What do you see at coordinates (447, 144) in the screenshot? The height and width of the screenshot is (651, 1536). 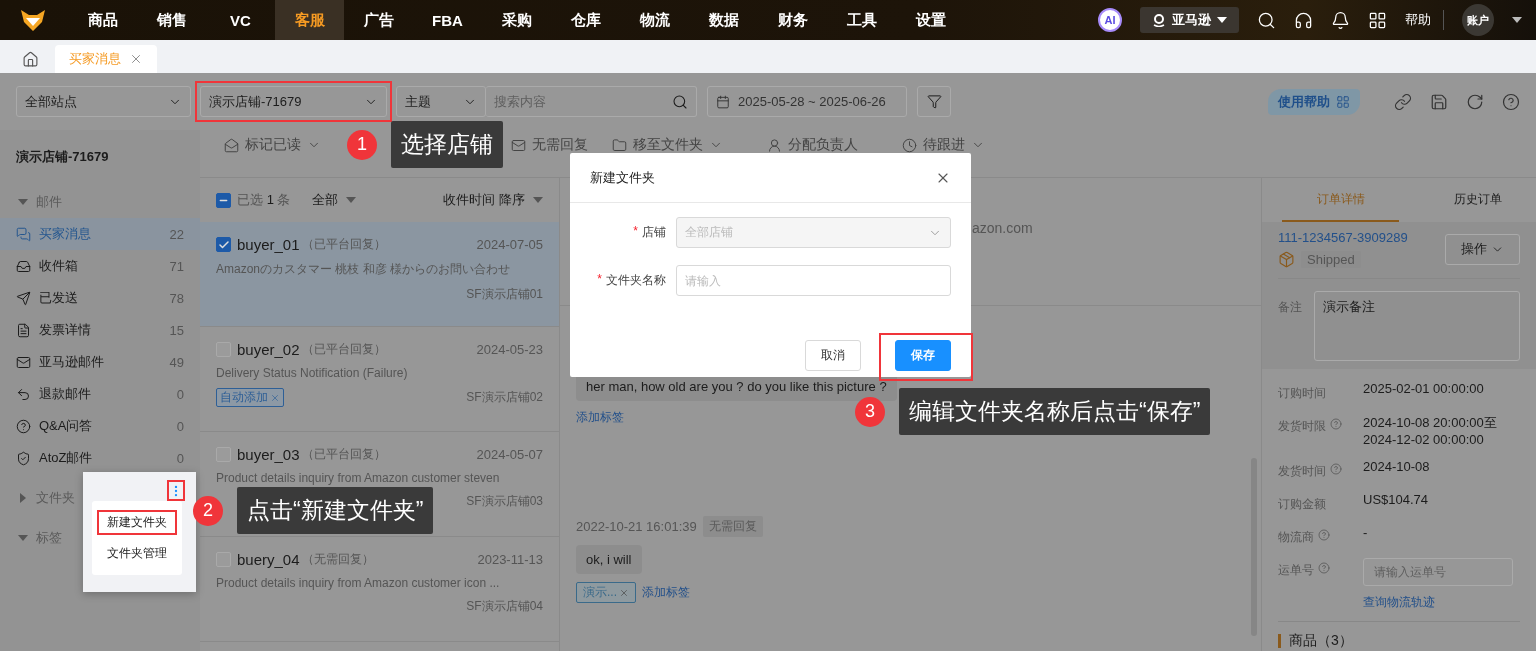 I see `callout: 选择店铺` at bounding box center [447, 144].